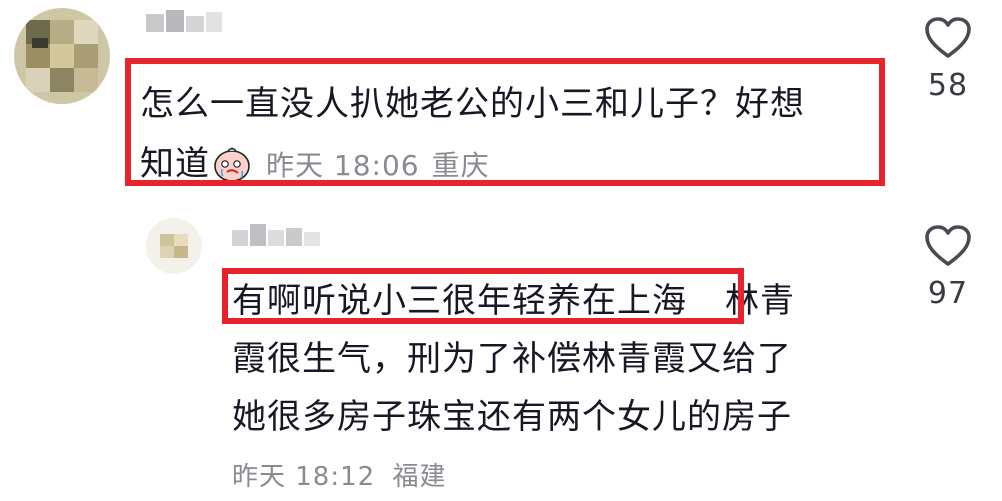  I want to click on reply-time: 昨天 18:12, so click(304, 477).